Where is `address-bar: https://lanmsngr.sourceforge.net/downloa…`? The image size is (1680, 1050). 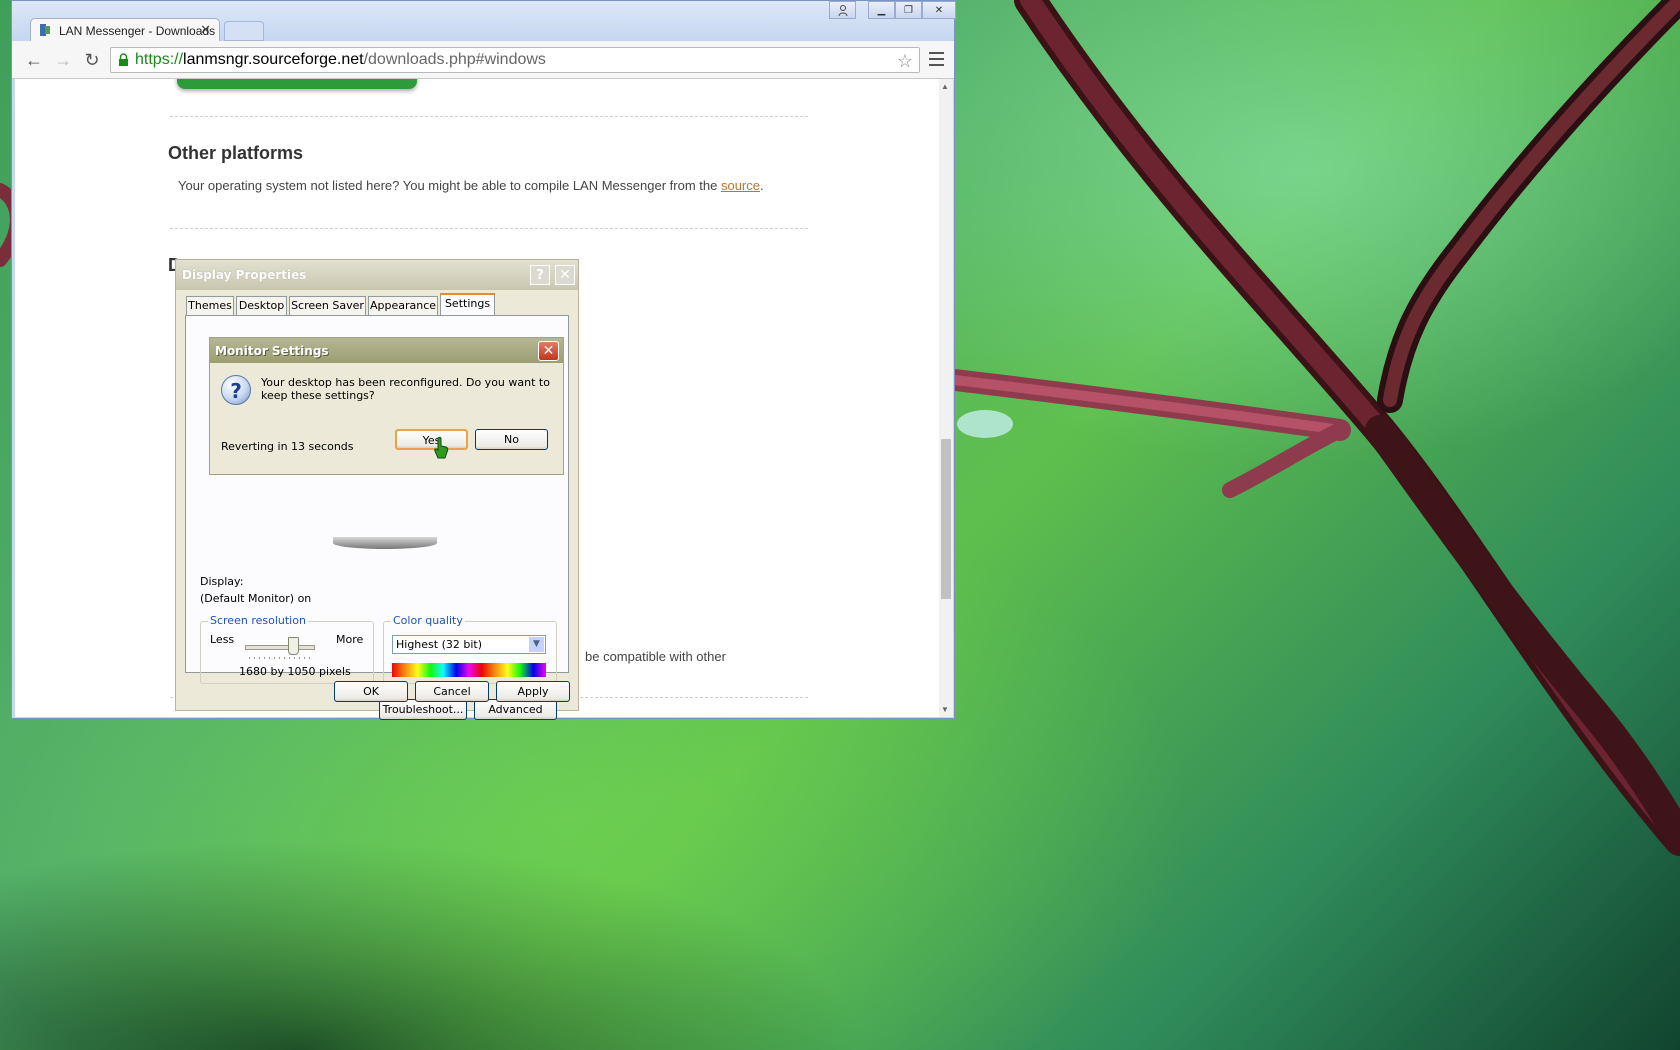
address-bar: https://lanmsngr.sourceforge.net/downloa… is located at coordinates (515, 60).